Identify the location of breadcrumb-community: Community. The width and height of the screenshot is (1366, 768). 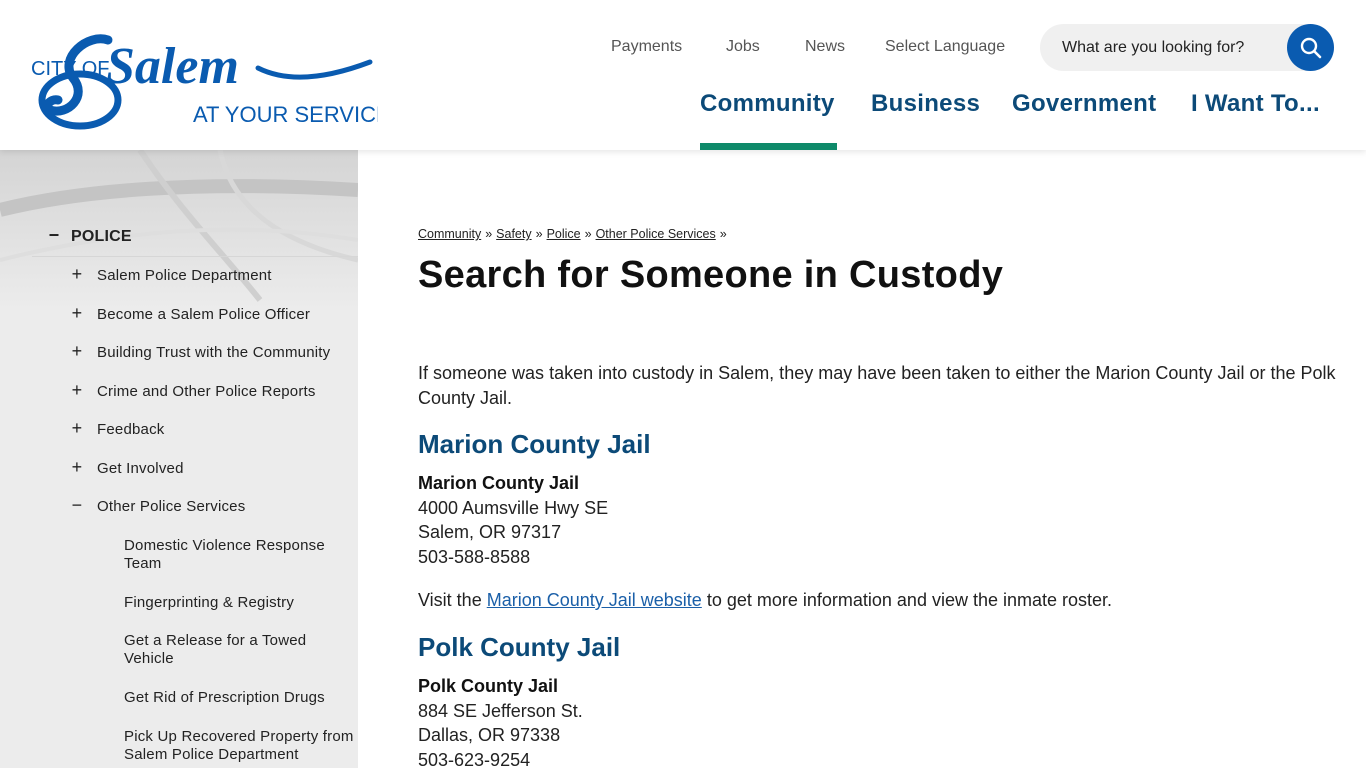
(449, 234).